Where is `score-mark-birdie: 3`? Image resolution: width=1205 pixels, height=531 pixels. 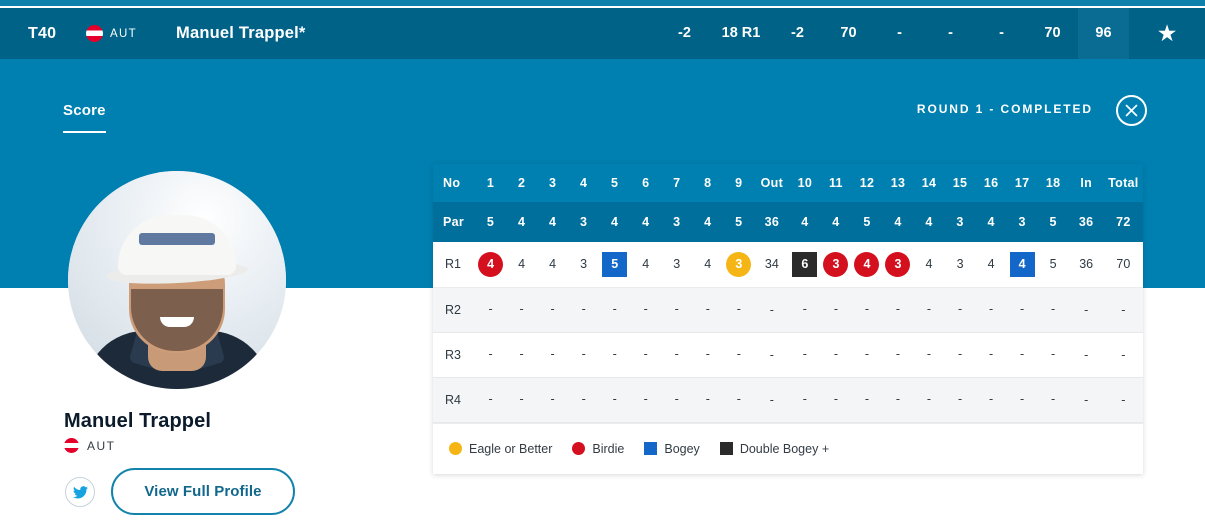
score-mark-birdie: 3 is located at coordinates (898, 264).